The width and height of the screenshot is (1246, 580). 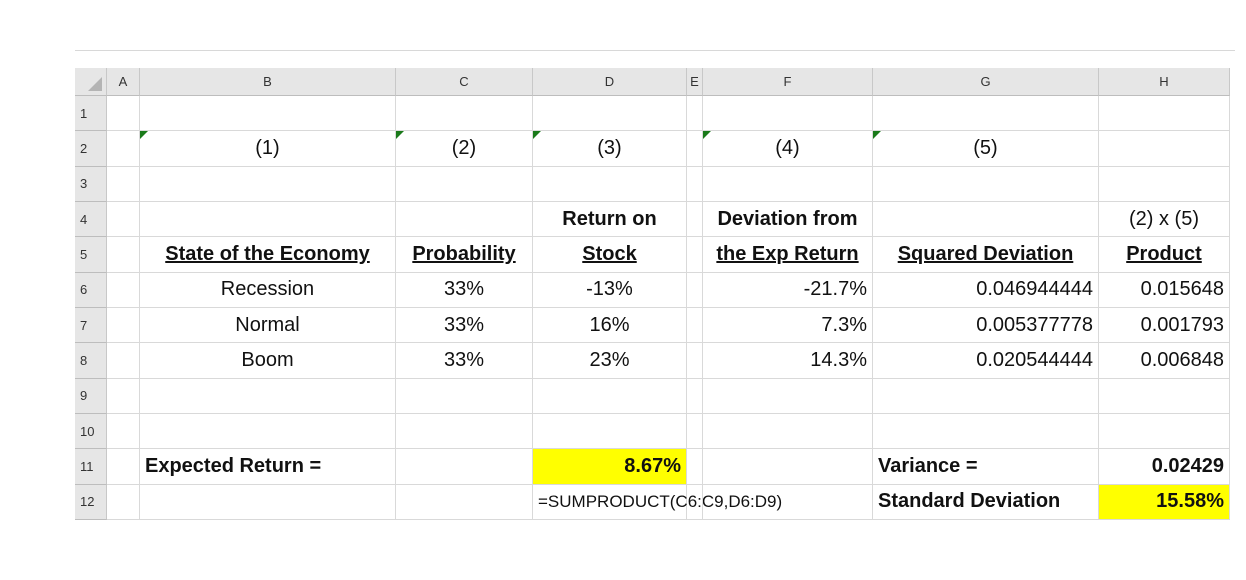 What do you see at coordinates (695, 361) in the screenshot?
I see `cell-e8` at bounding box center [695, 361].